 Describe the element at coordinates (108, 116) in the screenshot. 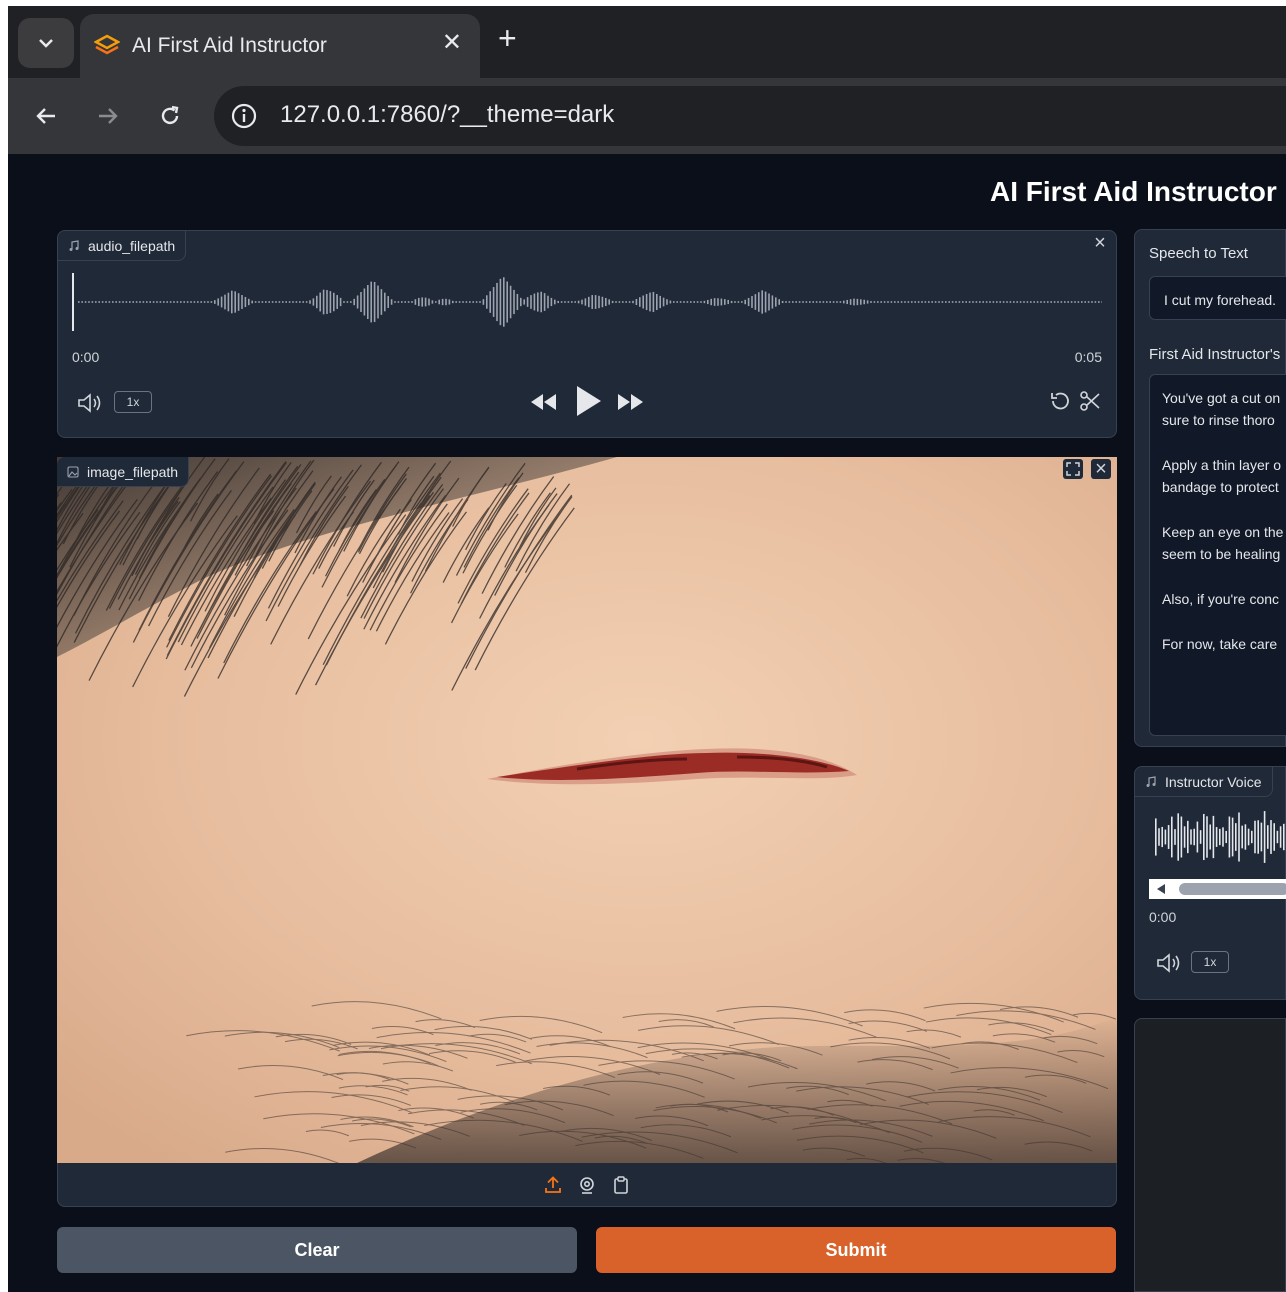

I see `forward-button` at that location.